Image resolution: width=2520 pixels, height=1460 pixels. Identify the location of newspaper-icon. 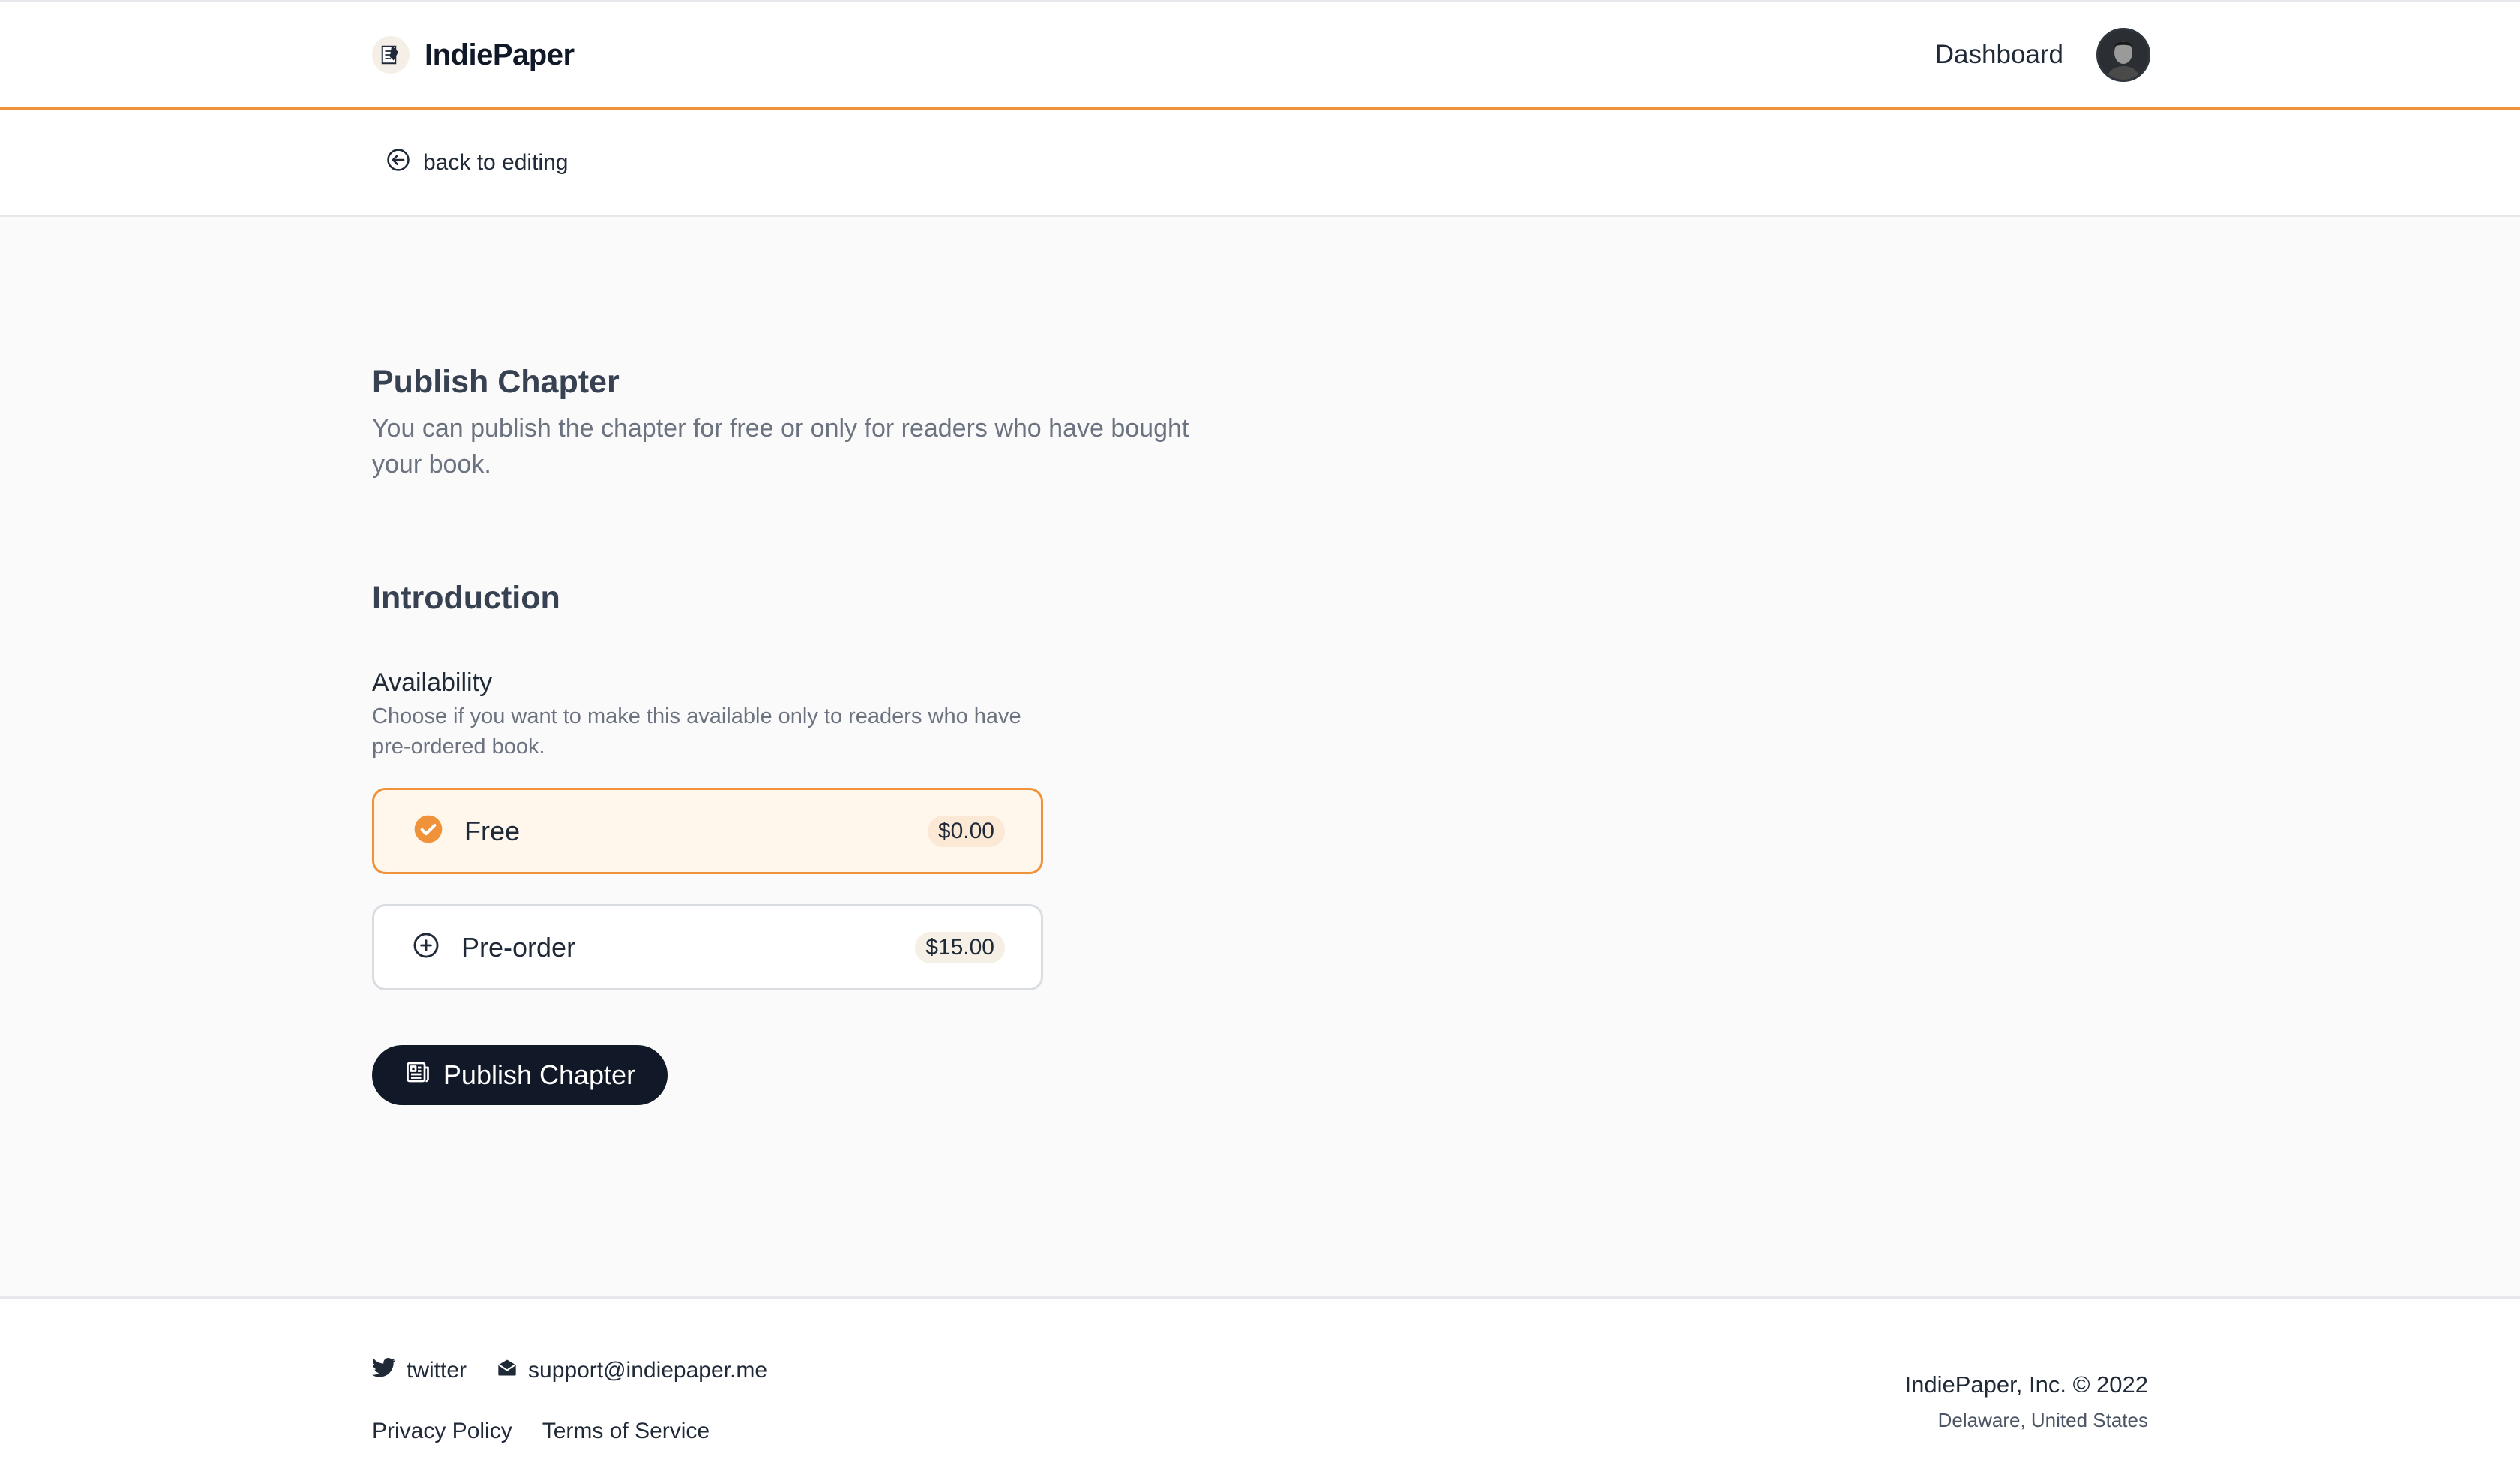
(417, 1075).